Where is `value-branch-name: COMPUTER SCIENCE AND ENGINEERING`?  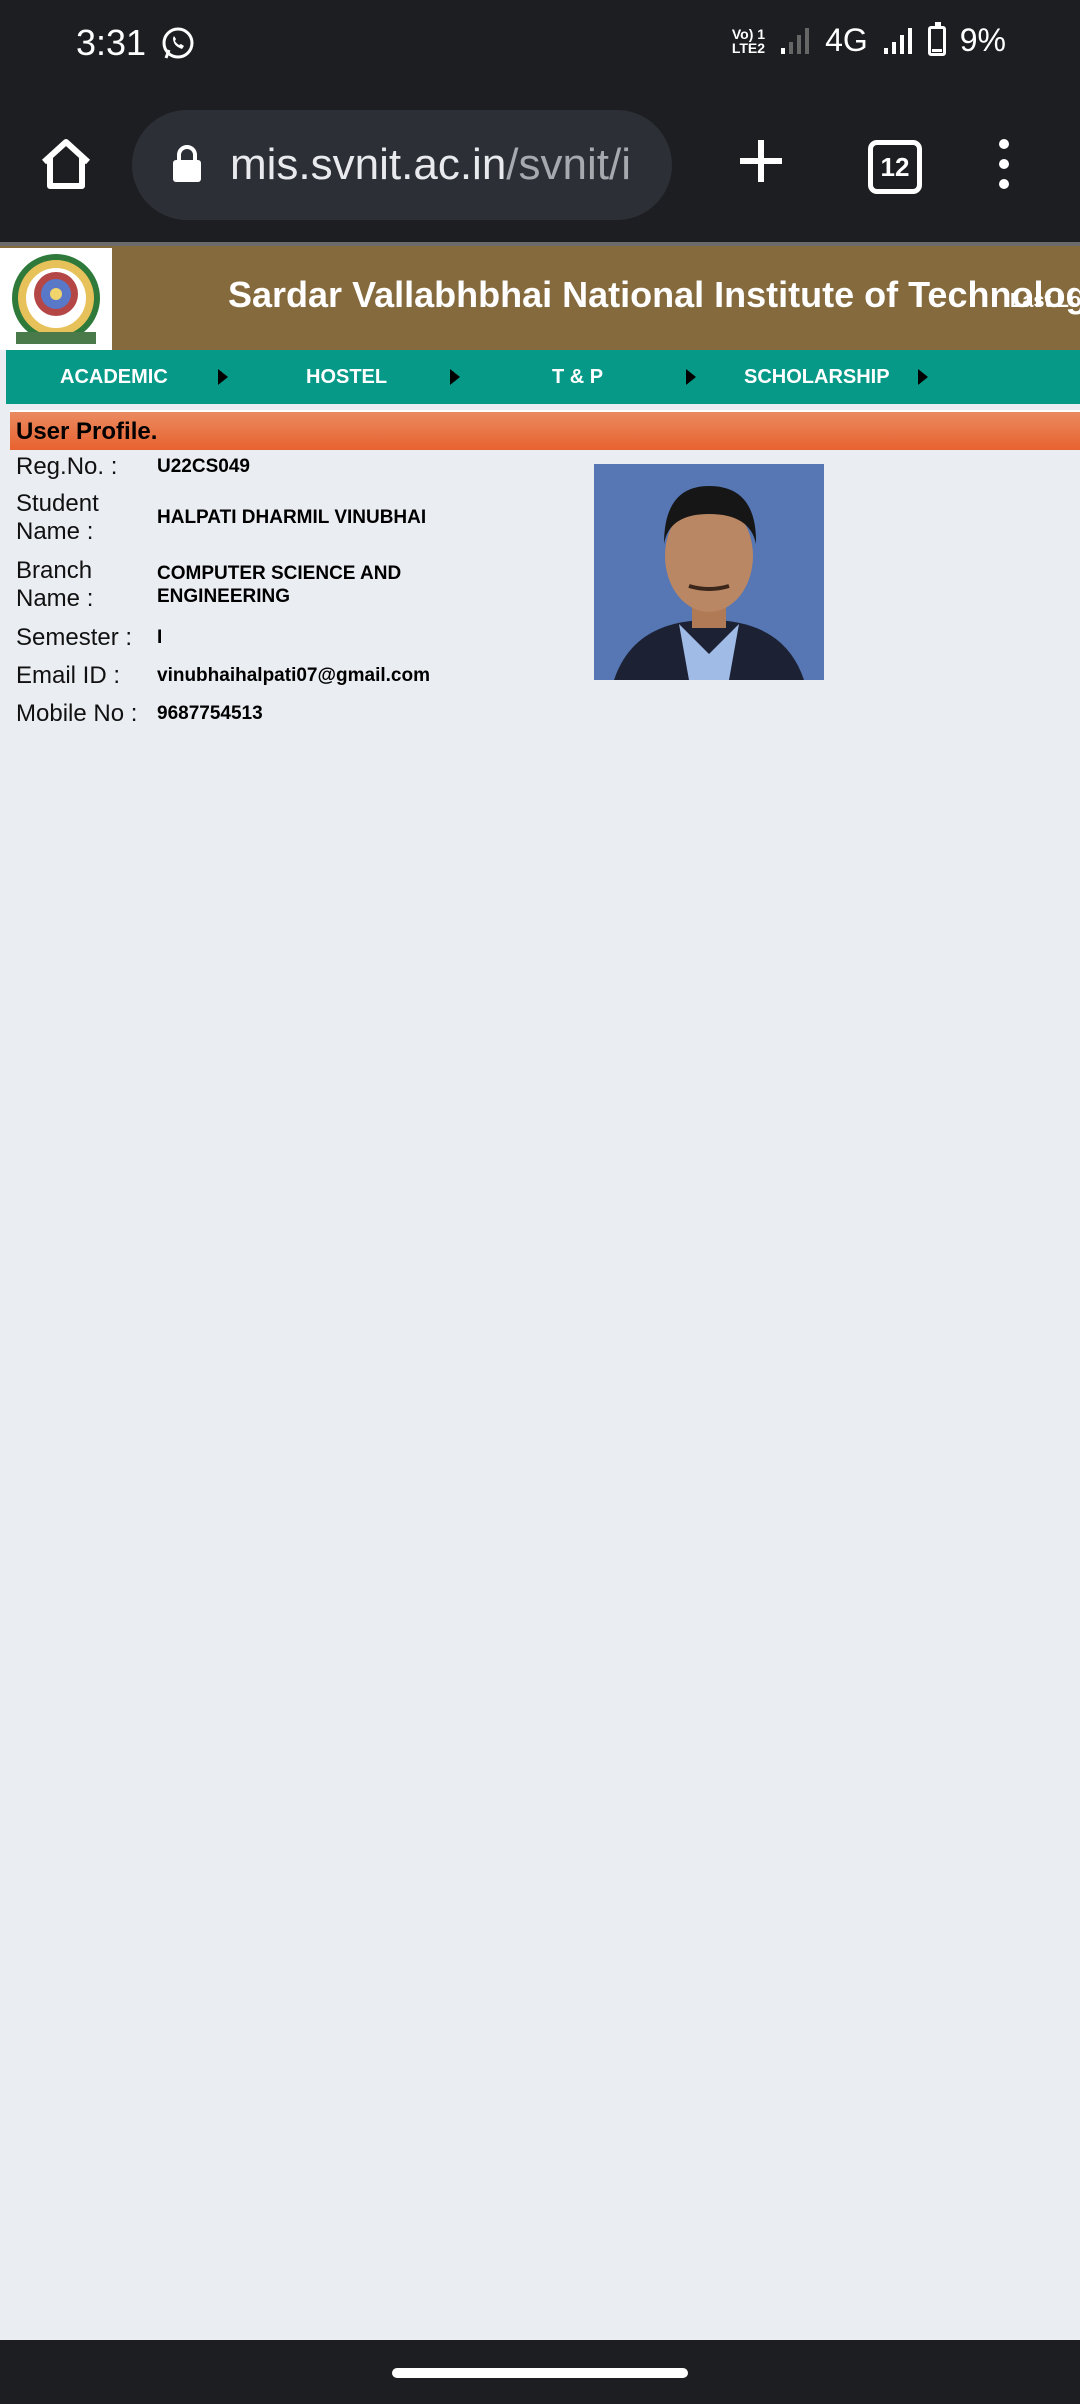
value-branch-name: COMPUTER SCIENCE AND ENGINEERING is located at coordinates (279, 585).